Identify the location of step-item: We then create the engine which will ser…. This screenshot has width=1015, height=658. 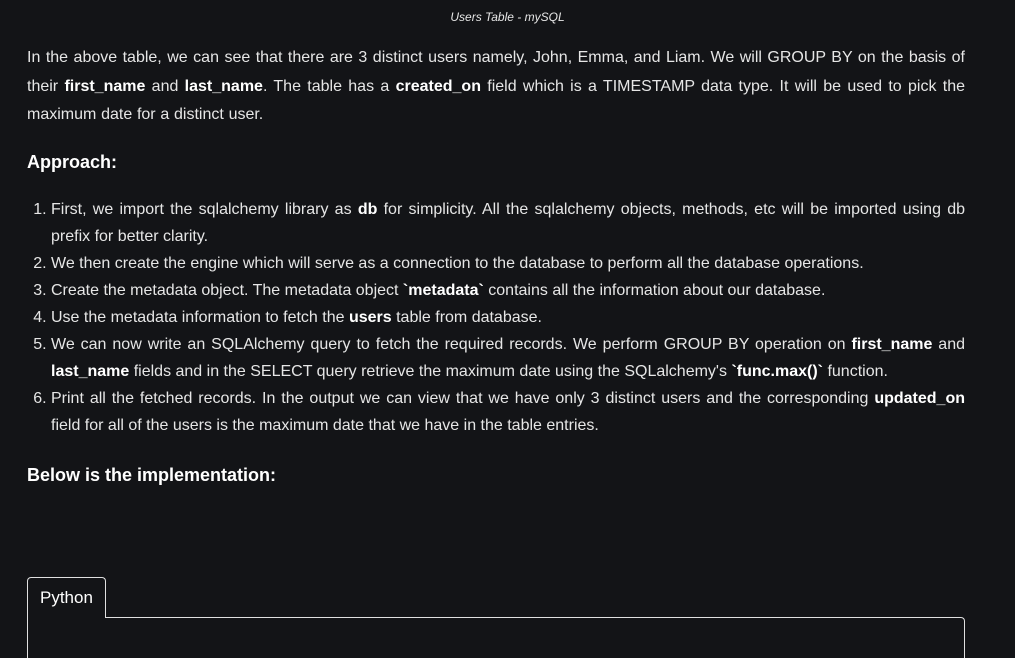
(508, 263).